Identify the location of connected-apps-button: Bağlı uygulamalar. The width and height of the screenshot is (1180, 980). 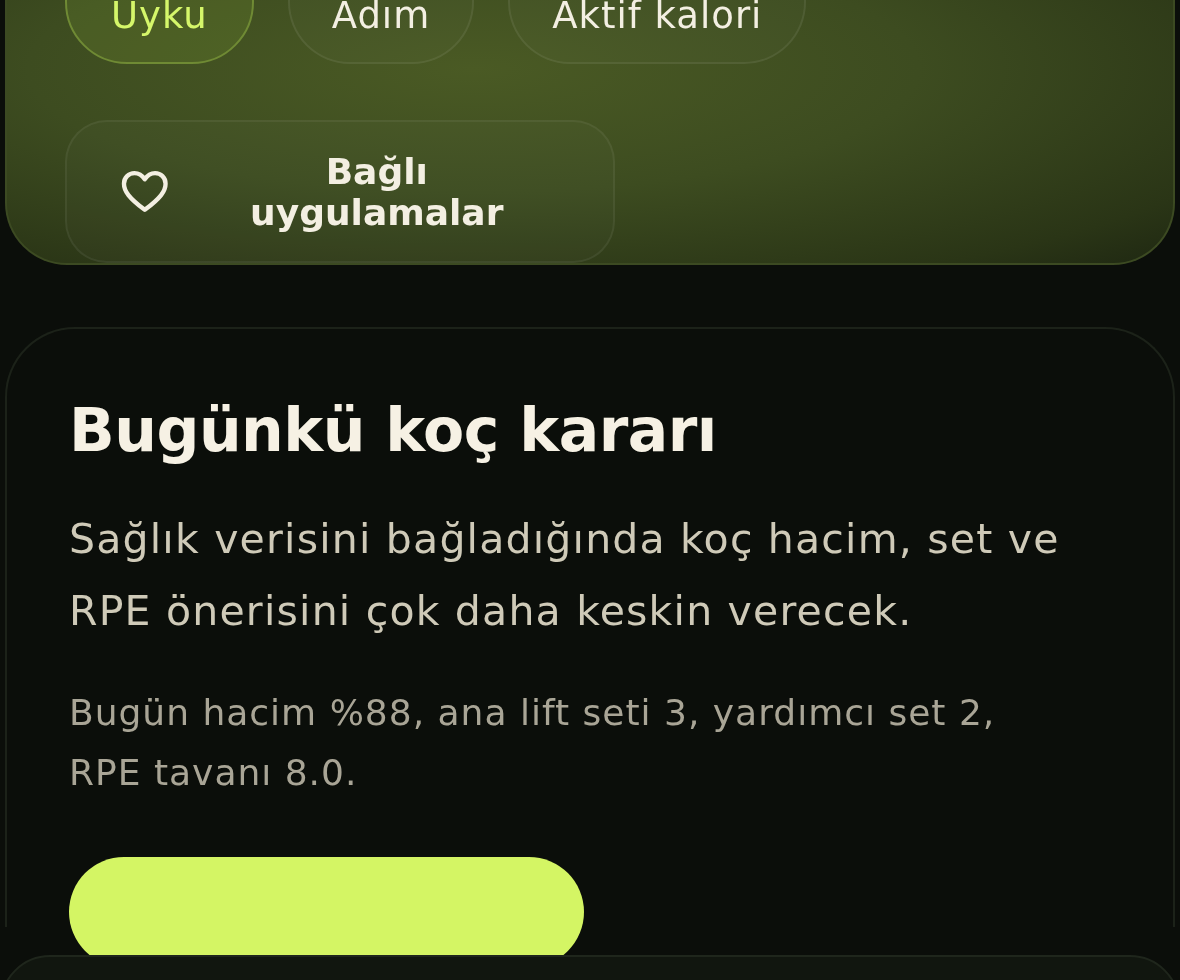
(340, 191).